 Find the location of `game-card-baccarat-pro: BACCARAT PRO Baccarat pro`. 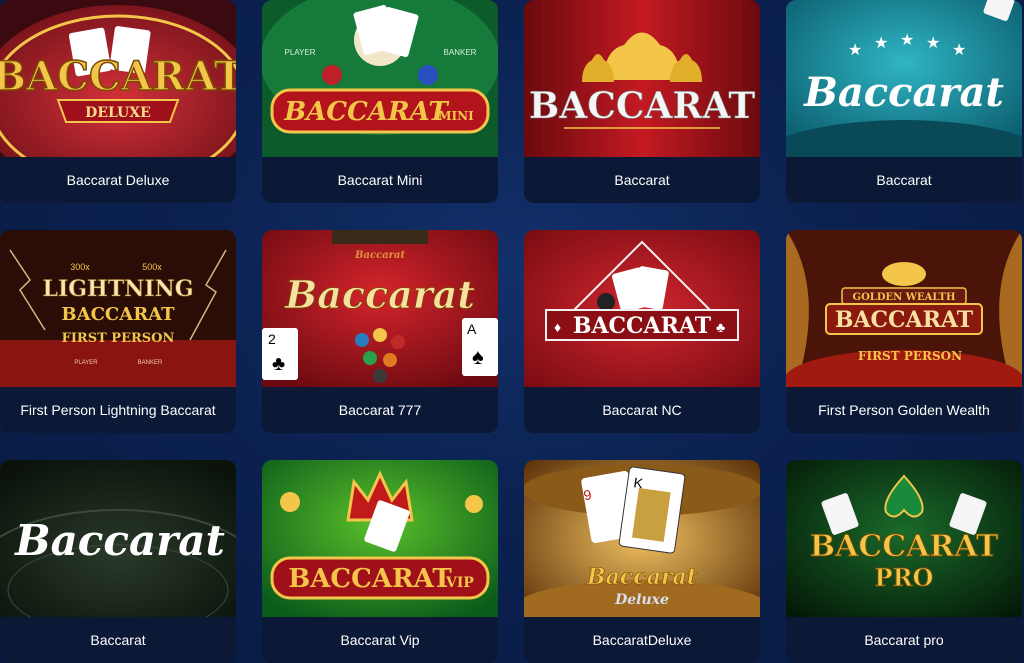

game-card-baccarat-pro: BACCARAT PRO Baccarat pro is located at coordinates (904, 561).